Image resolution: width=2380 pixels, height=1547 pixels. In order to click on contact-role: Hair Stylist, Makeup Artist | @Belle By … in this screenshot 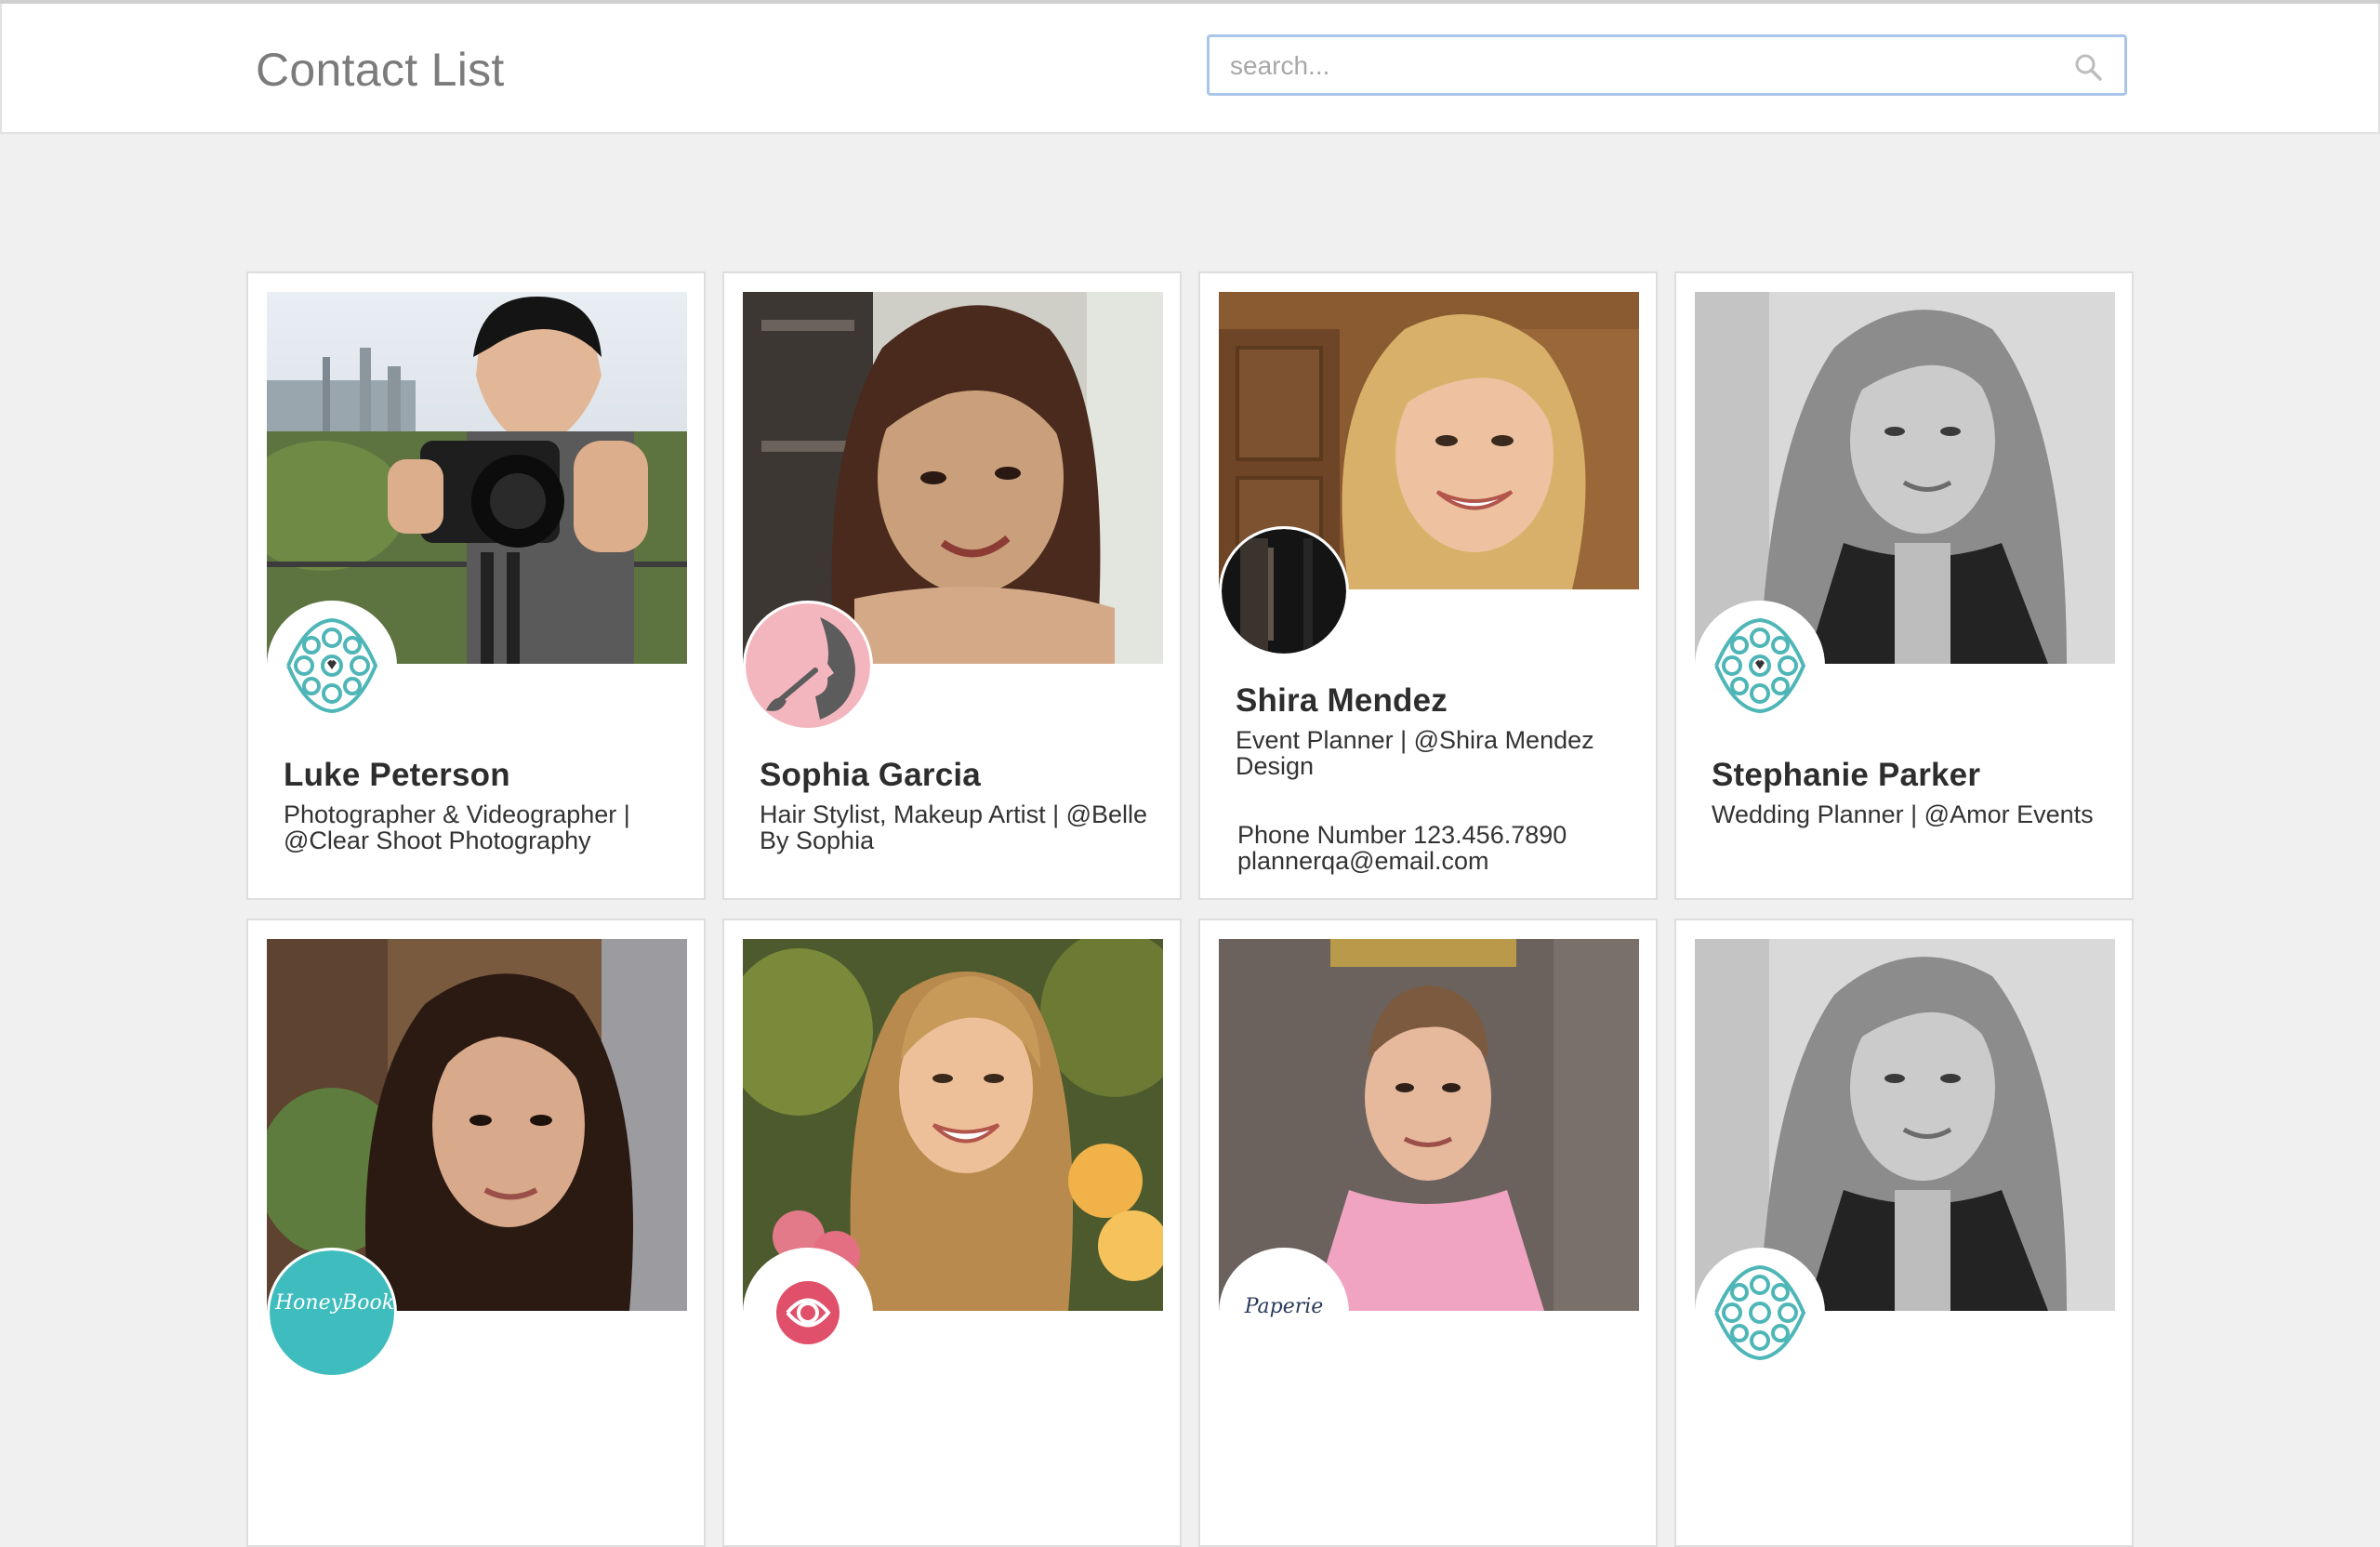, I will do `click(954, 827)`.